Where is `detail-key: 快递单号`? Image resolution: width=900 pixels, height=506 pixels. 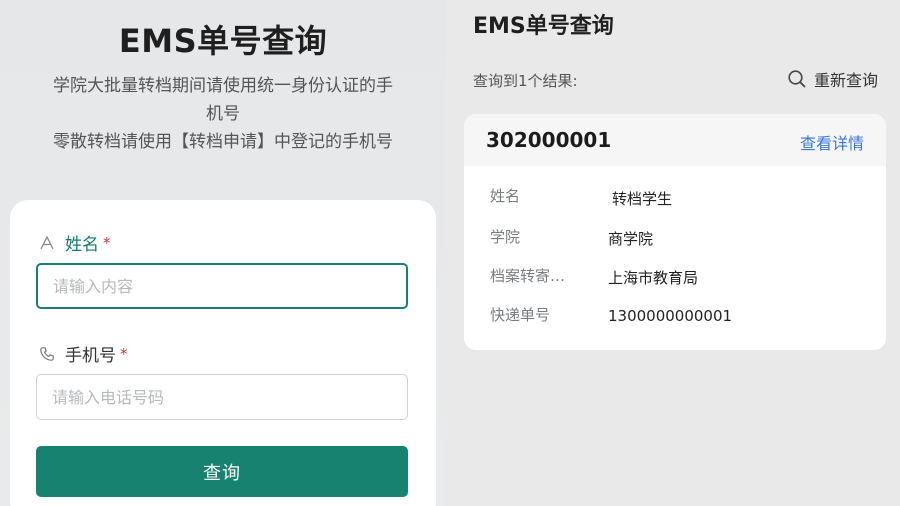 detail-key: 快递单号 is located at coordinates (520, 315).